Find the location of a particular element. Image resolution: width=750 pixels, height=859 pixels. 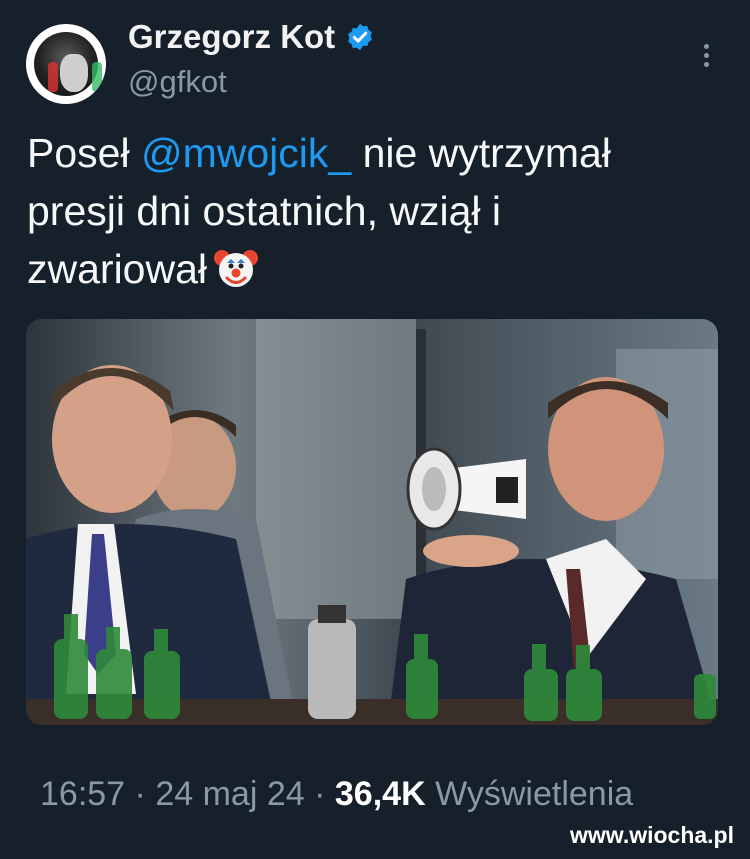

tweet-time: 16:57 is located at coordinates (82, 794).